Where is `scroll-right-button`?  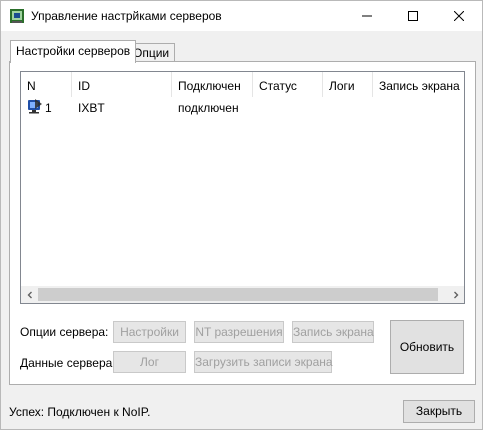
scroll-right-button is located at coordinates (455, 294).